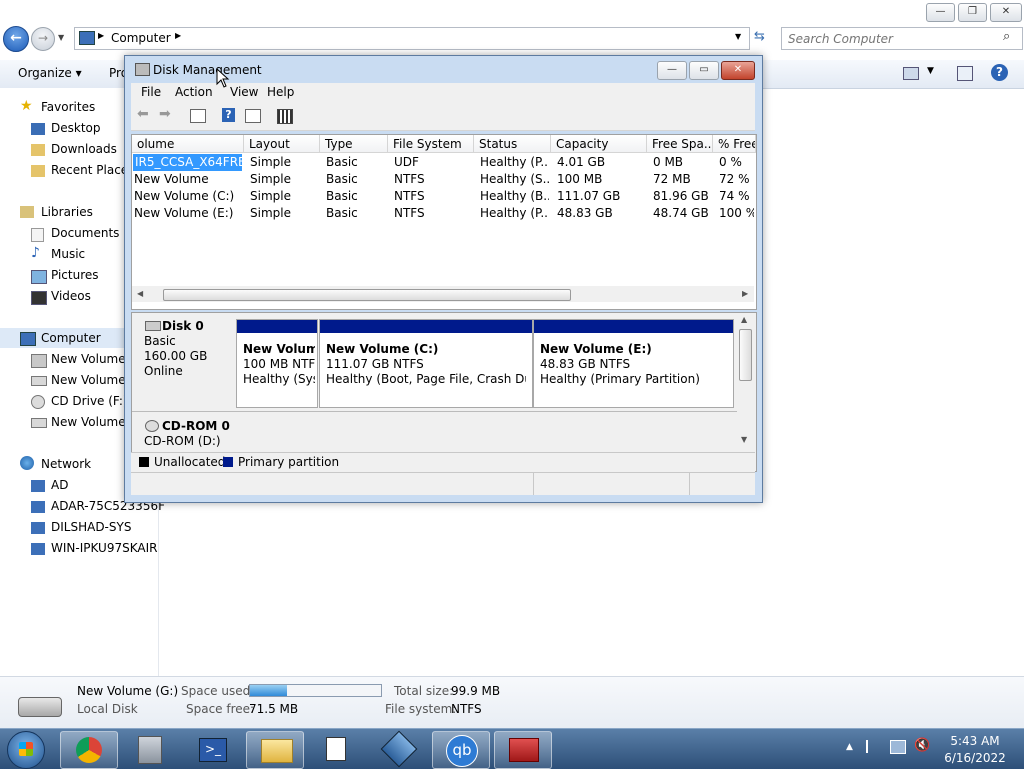 The height and width of the screenshot is (769, 1024). I want to click on taskbar-qbittorrent: qb, so click(461, 750).